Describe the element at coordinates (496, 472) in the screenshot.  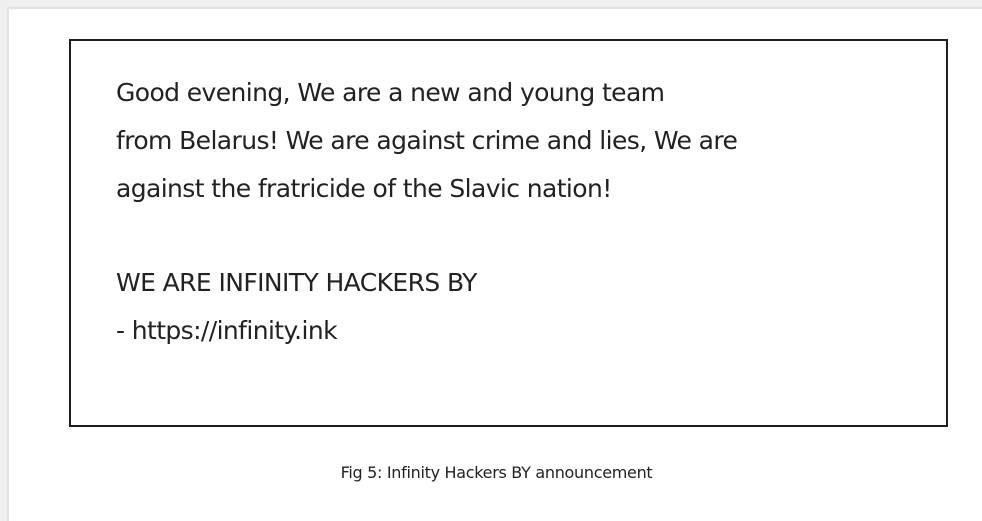
I see `figure-caption: Fig 5: Infinity Hackers BY announcement` at that location.